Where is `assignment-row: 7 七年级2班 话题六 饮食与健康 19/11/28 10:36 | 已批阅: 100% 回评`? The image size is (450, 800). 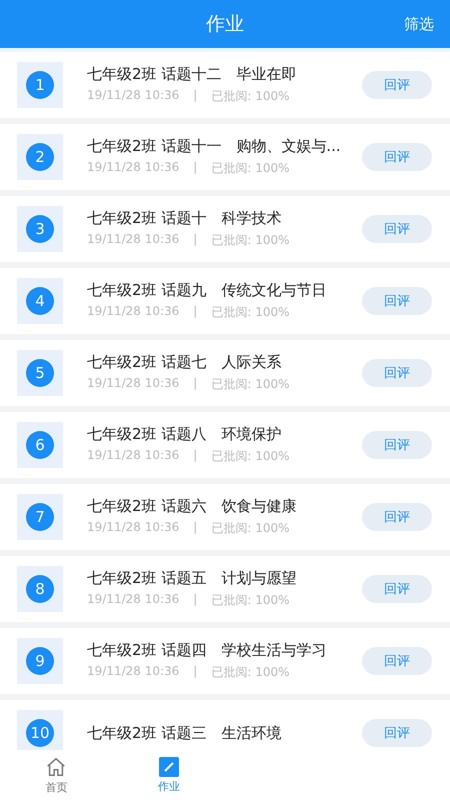
assignment-row: 7 七年级2班 话题六 饮食与健康 19/11/28 10:36 | 已批阅: 100% 回评 is located at coordinates (225, 517).